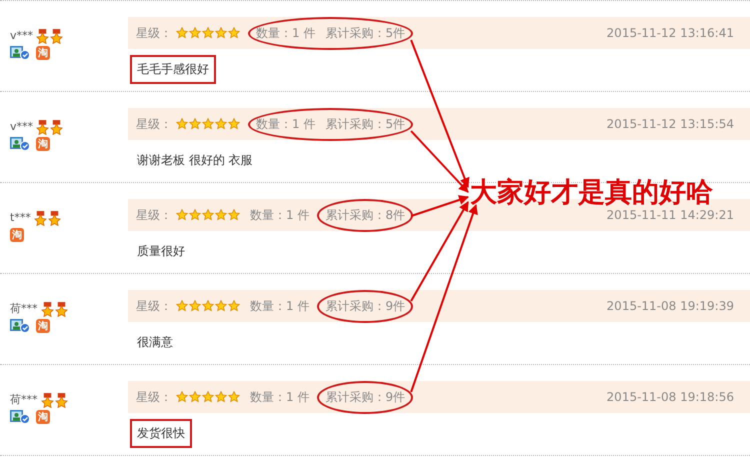  I want to click on review-date: 2015-11-12 13:16:41, so click(670, 33).